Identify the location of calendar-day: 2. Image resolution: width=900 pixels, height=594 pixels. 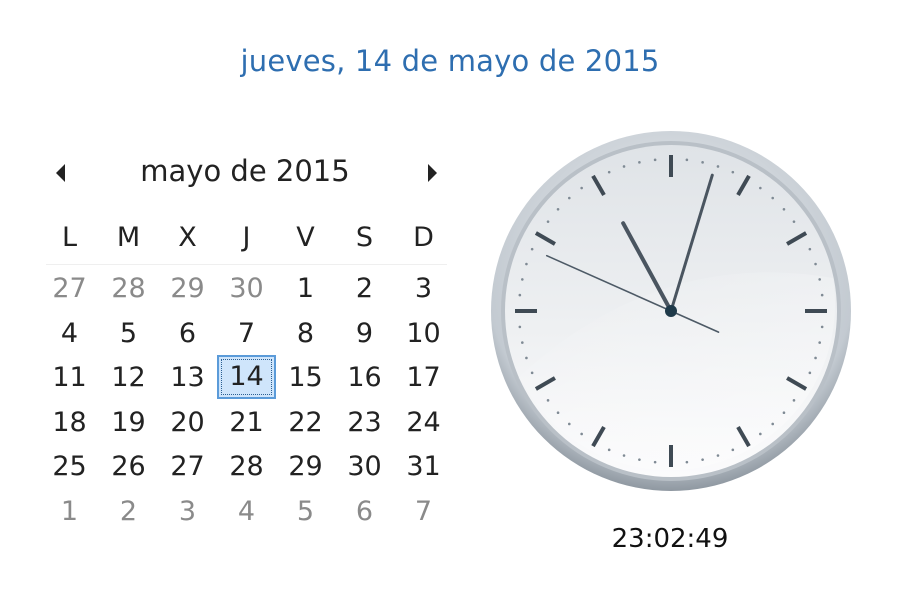
(364, 289).